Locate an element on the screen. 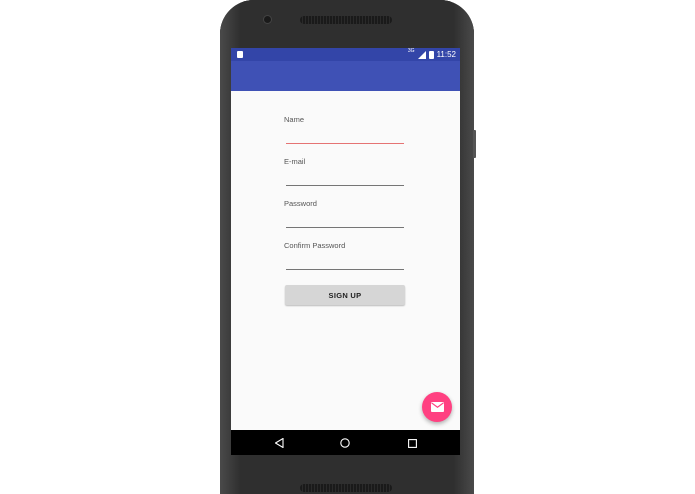  recents-icon is located at coordinates (412, 443).